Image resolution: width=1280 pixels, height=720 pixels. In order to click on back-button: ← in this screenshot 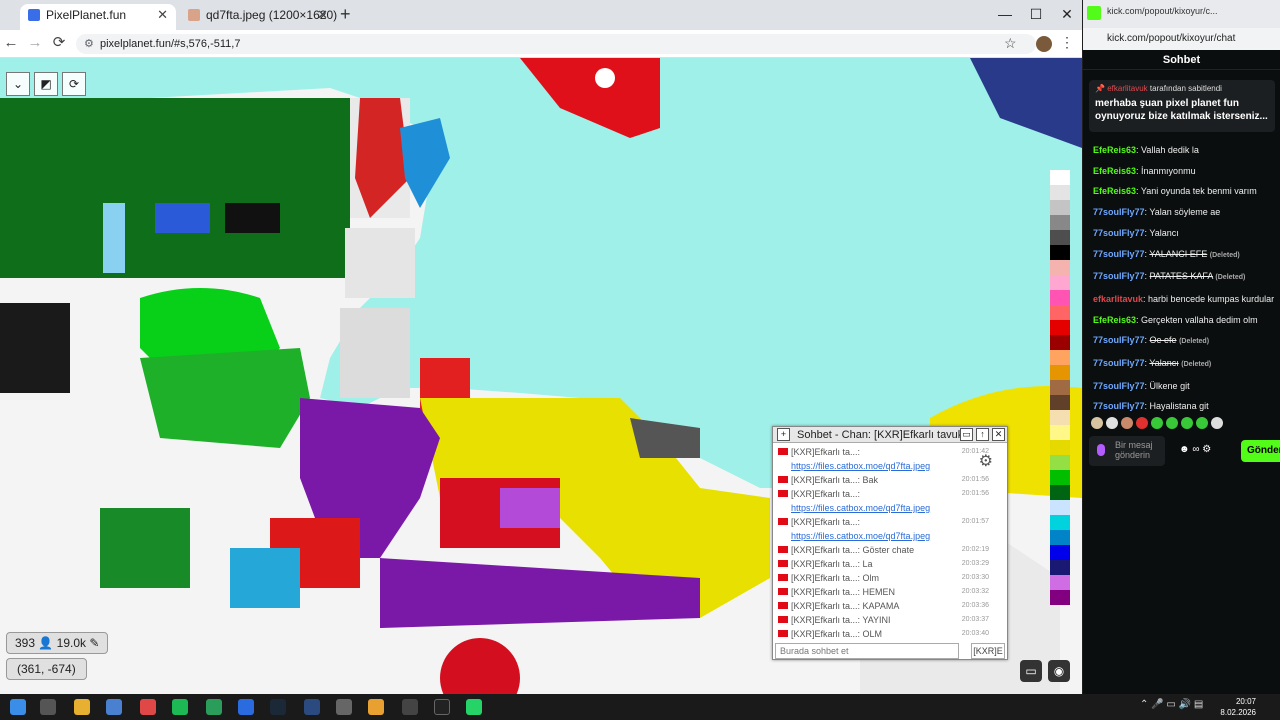, I will do `click(11, 43)`.